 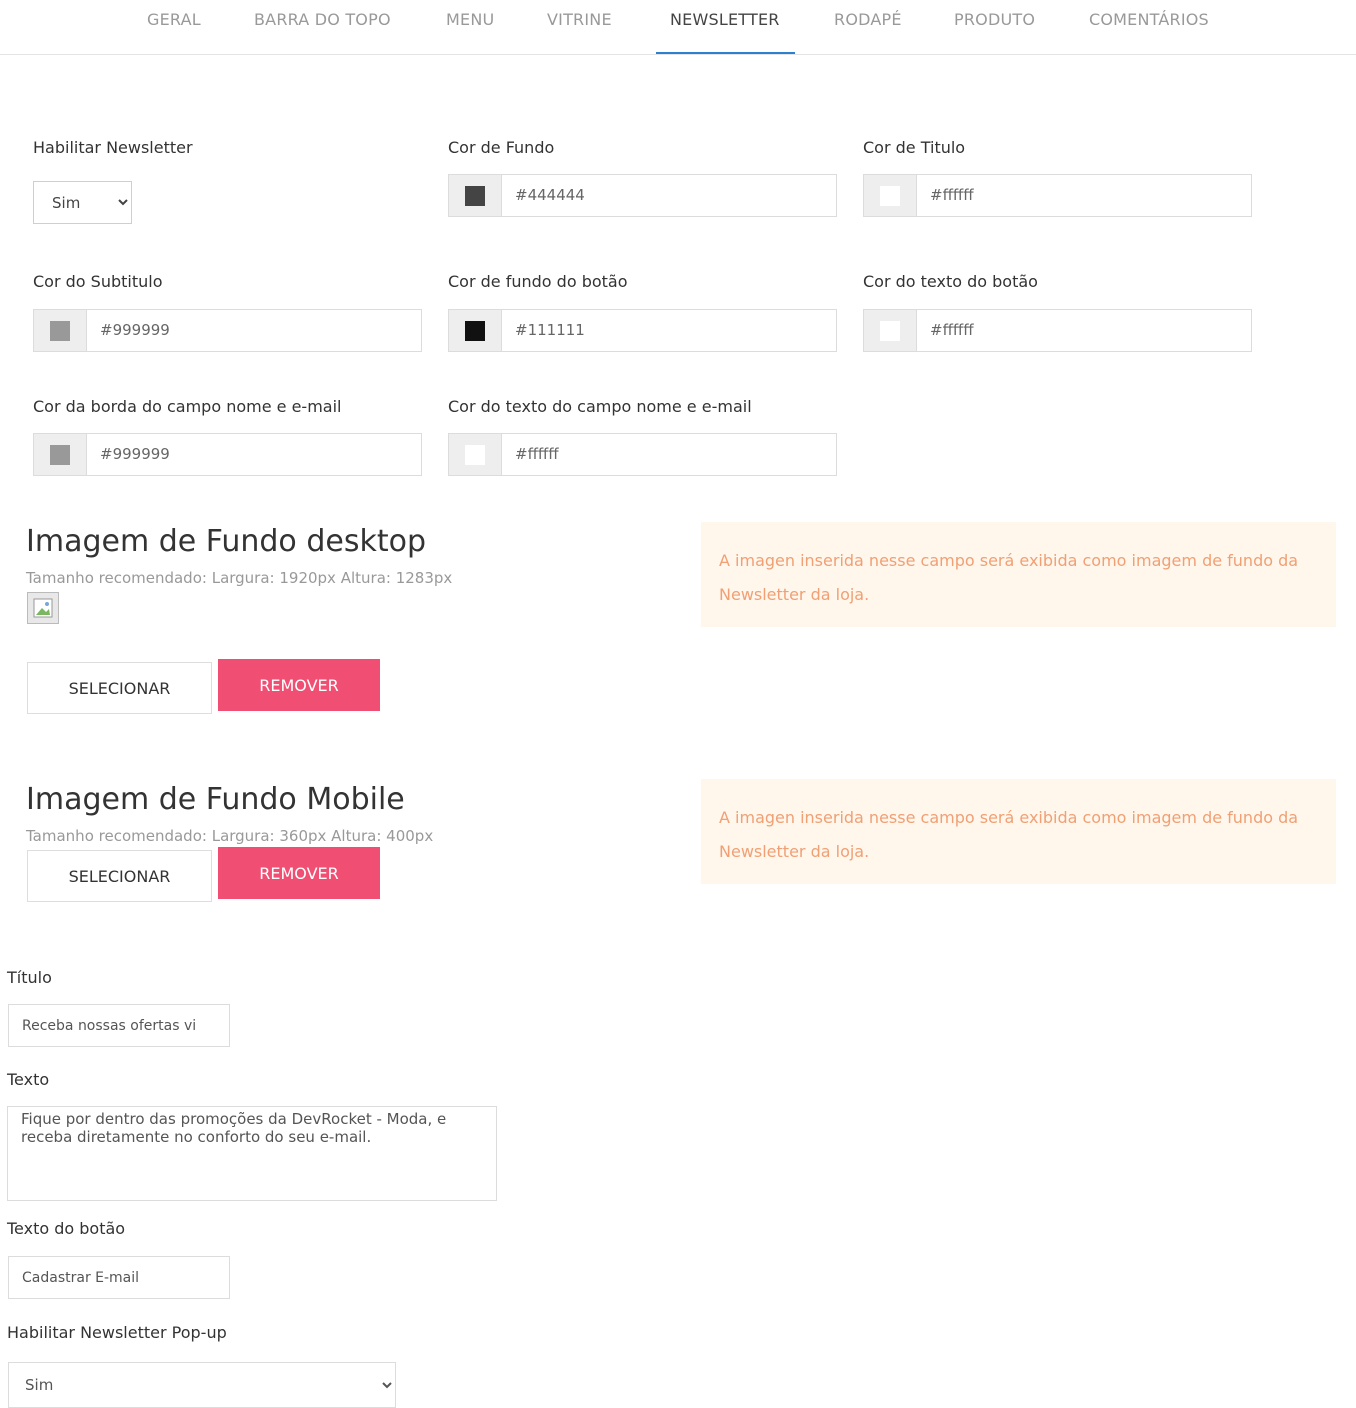 What do you see at coordinates (66, 1228) in the screenshot?
I see `texto-botao-label: Texto do botão` at bounding box center [66, 1228].